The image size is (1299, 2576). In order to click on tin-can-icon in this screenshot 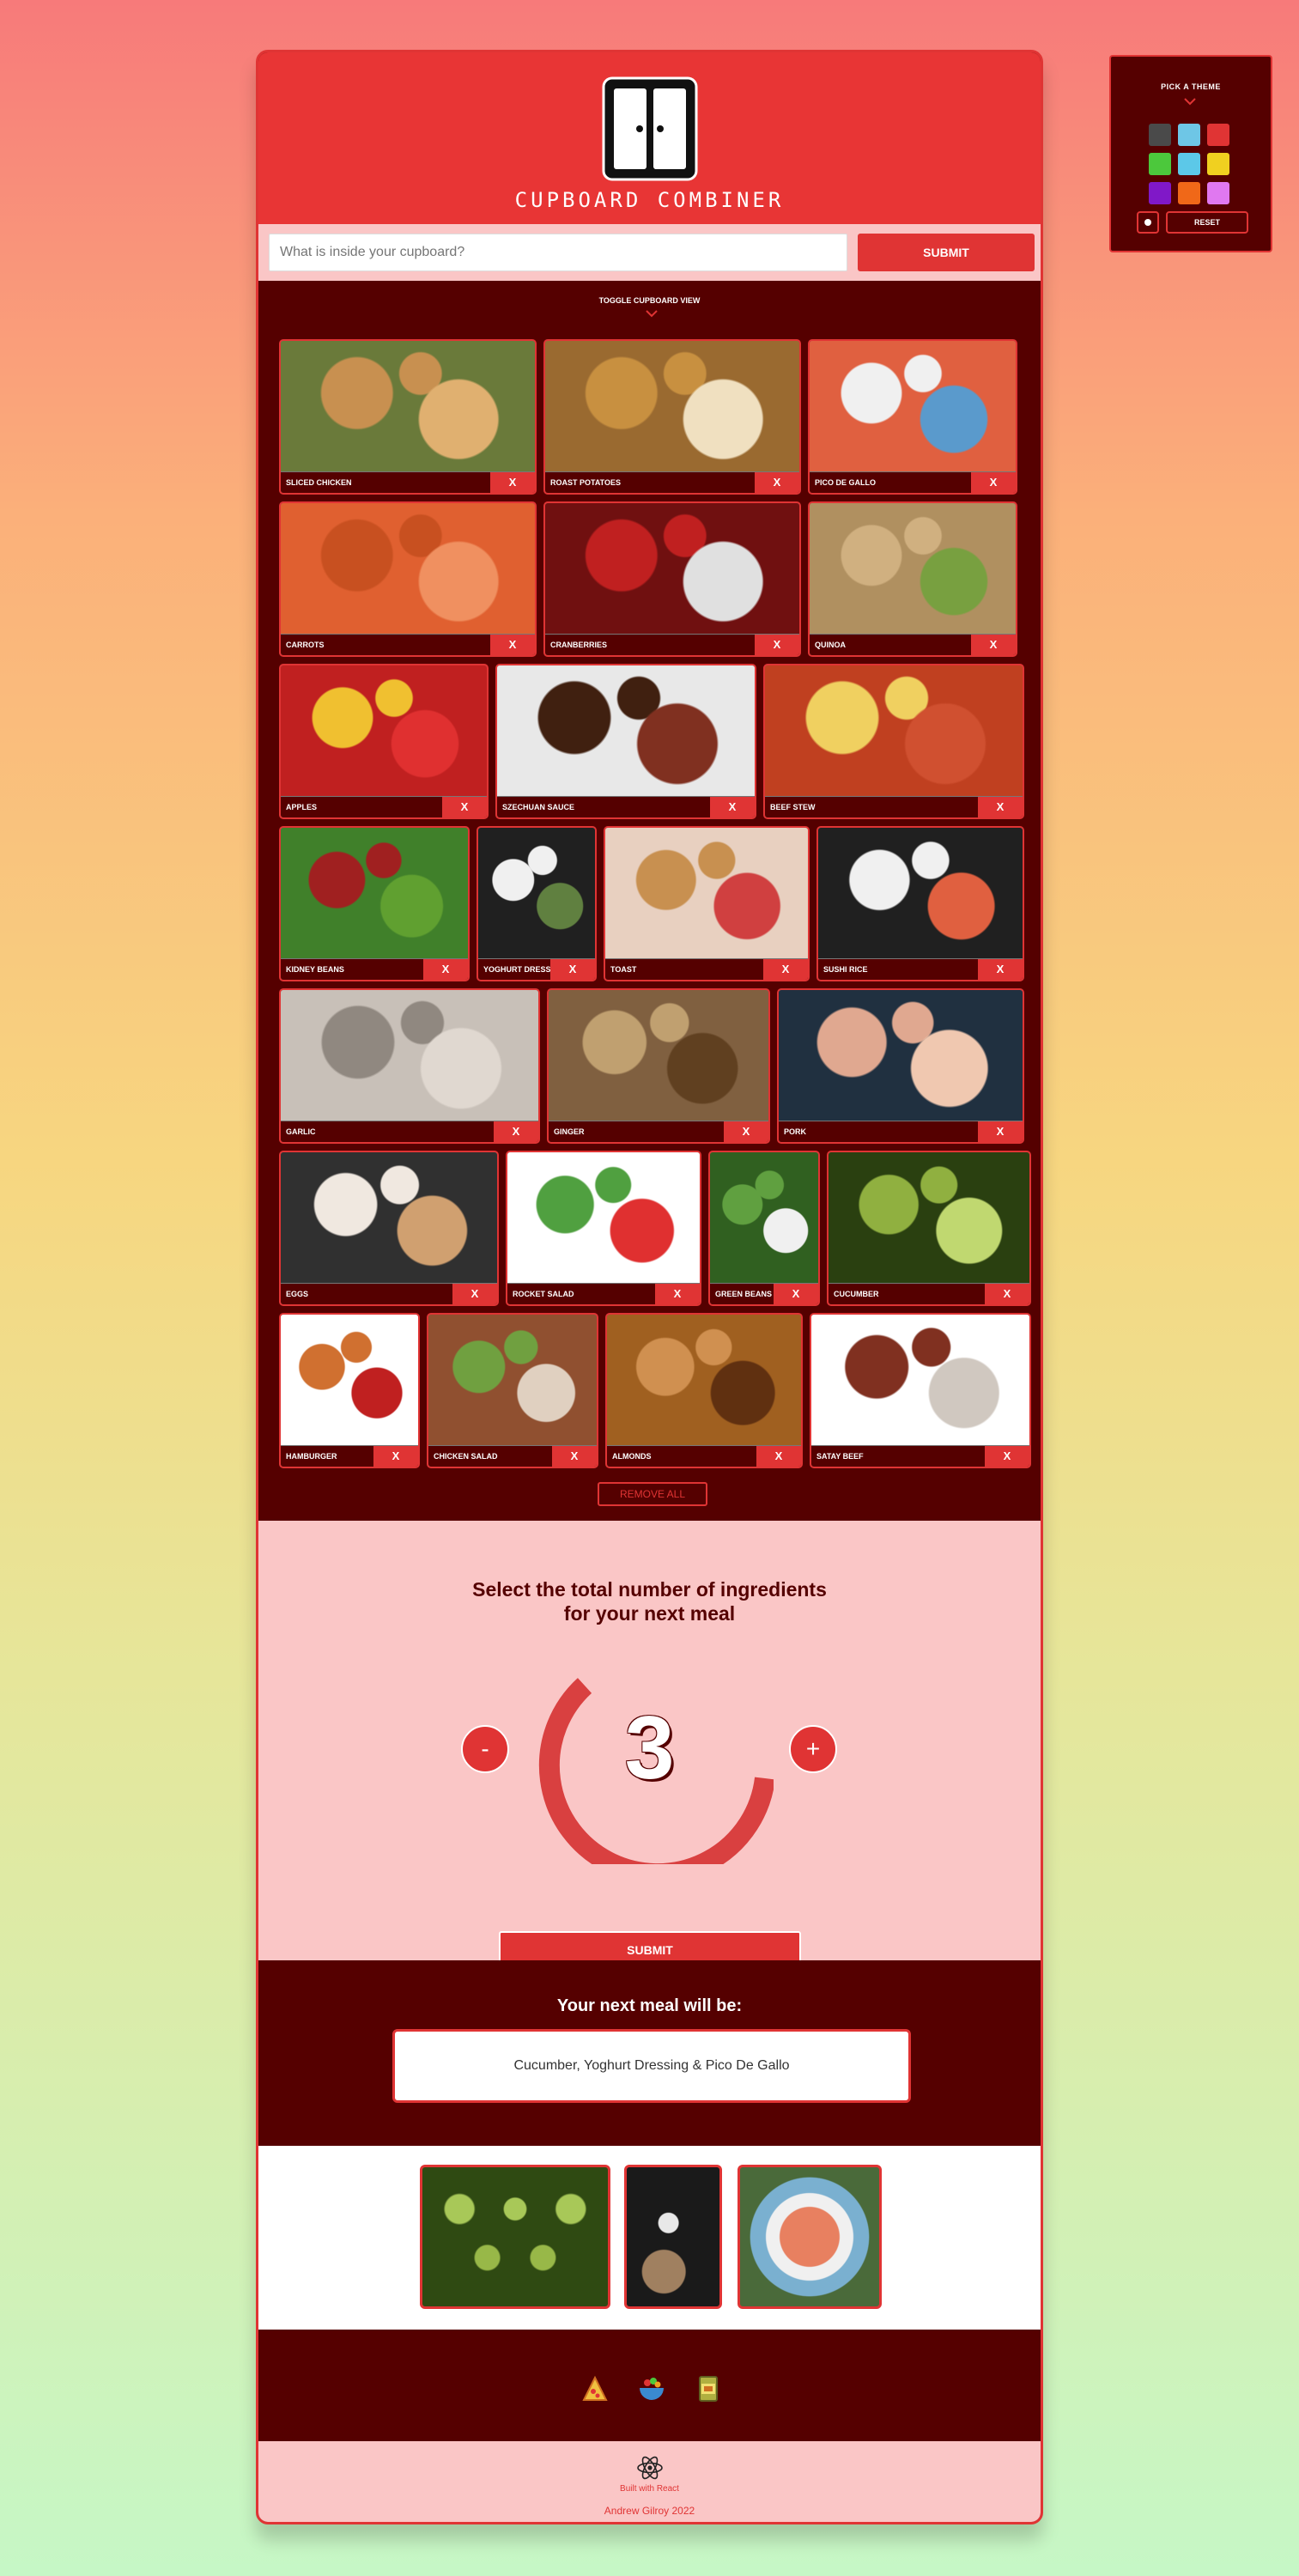, I will do `click(708, 2389)`.